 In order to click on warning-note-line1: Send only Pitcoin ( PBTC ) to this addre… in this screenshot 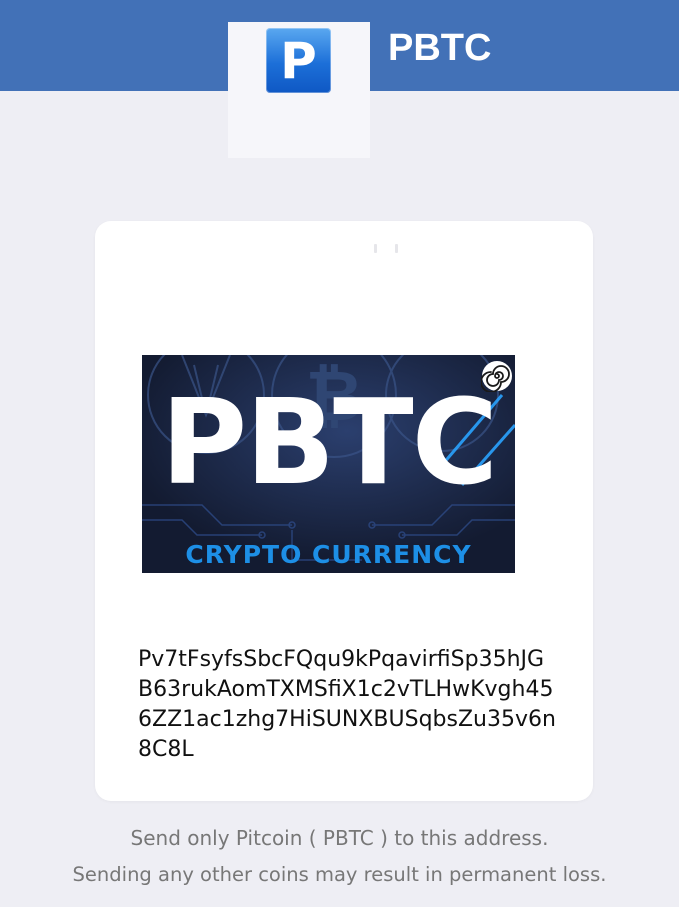, I will do `click(339, 838)`.